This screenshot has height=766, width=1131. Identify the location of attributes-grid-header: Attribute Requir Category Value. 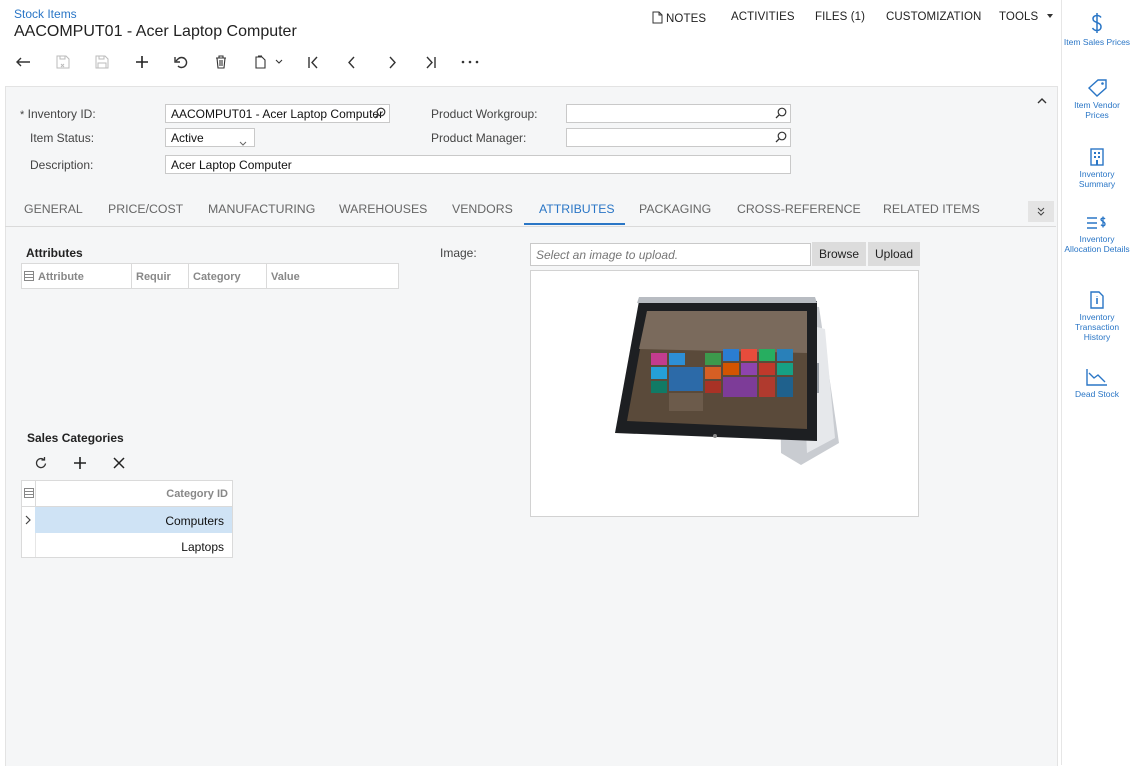
(210, 276).